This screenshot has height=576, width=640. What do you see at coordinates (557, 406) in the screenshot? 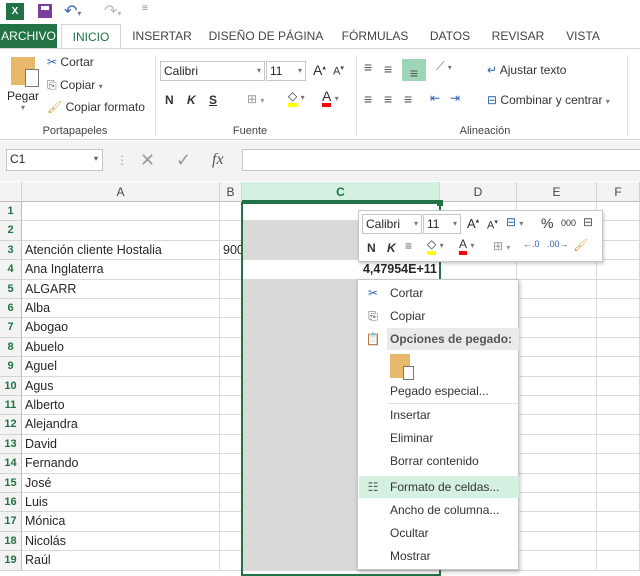
I see `cell-E11` at bounding box center [557, 406].